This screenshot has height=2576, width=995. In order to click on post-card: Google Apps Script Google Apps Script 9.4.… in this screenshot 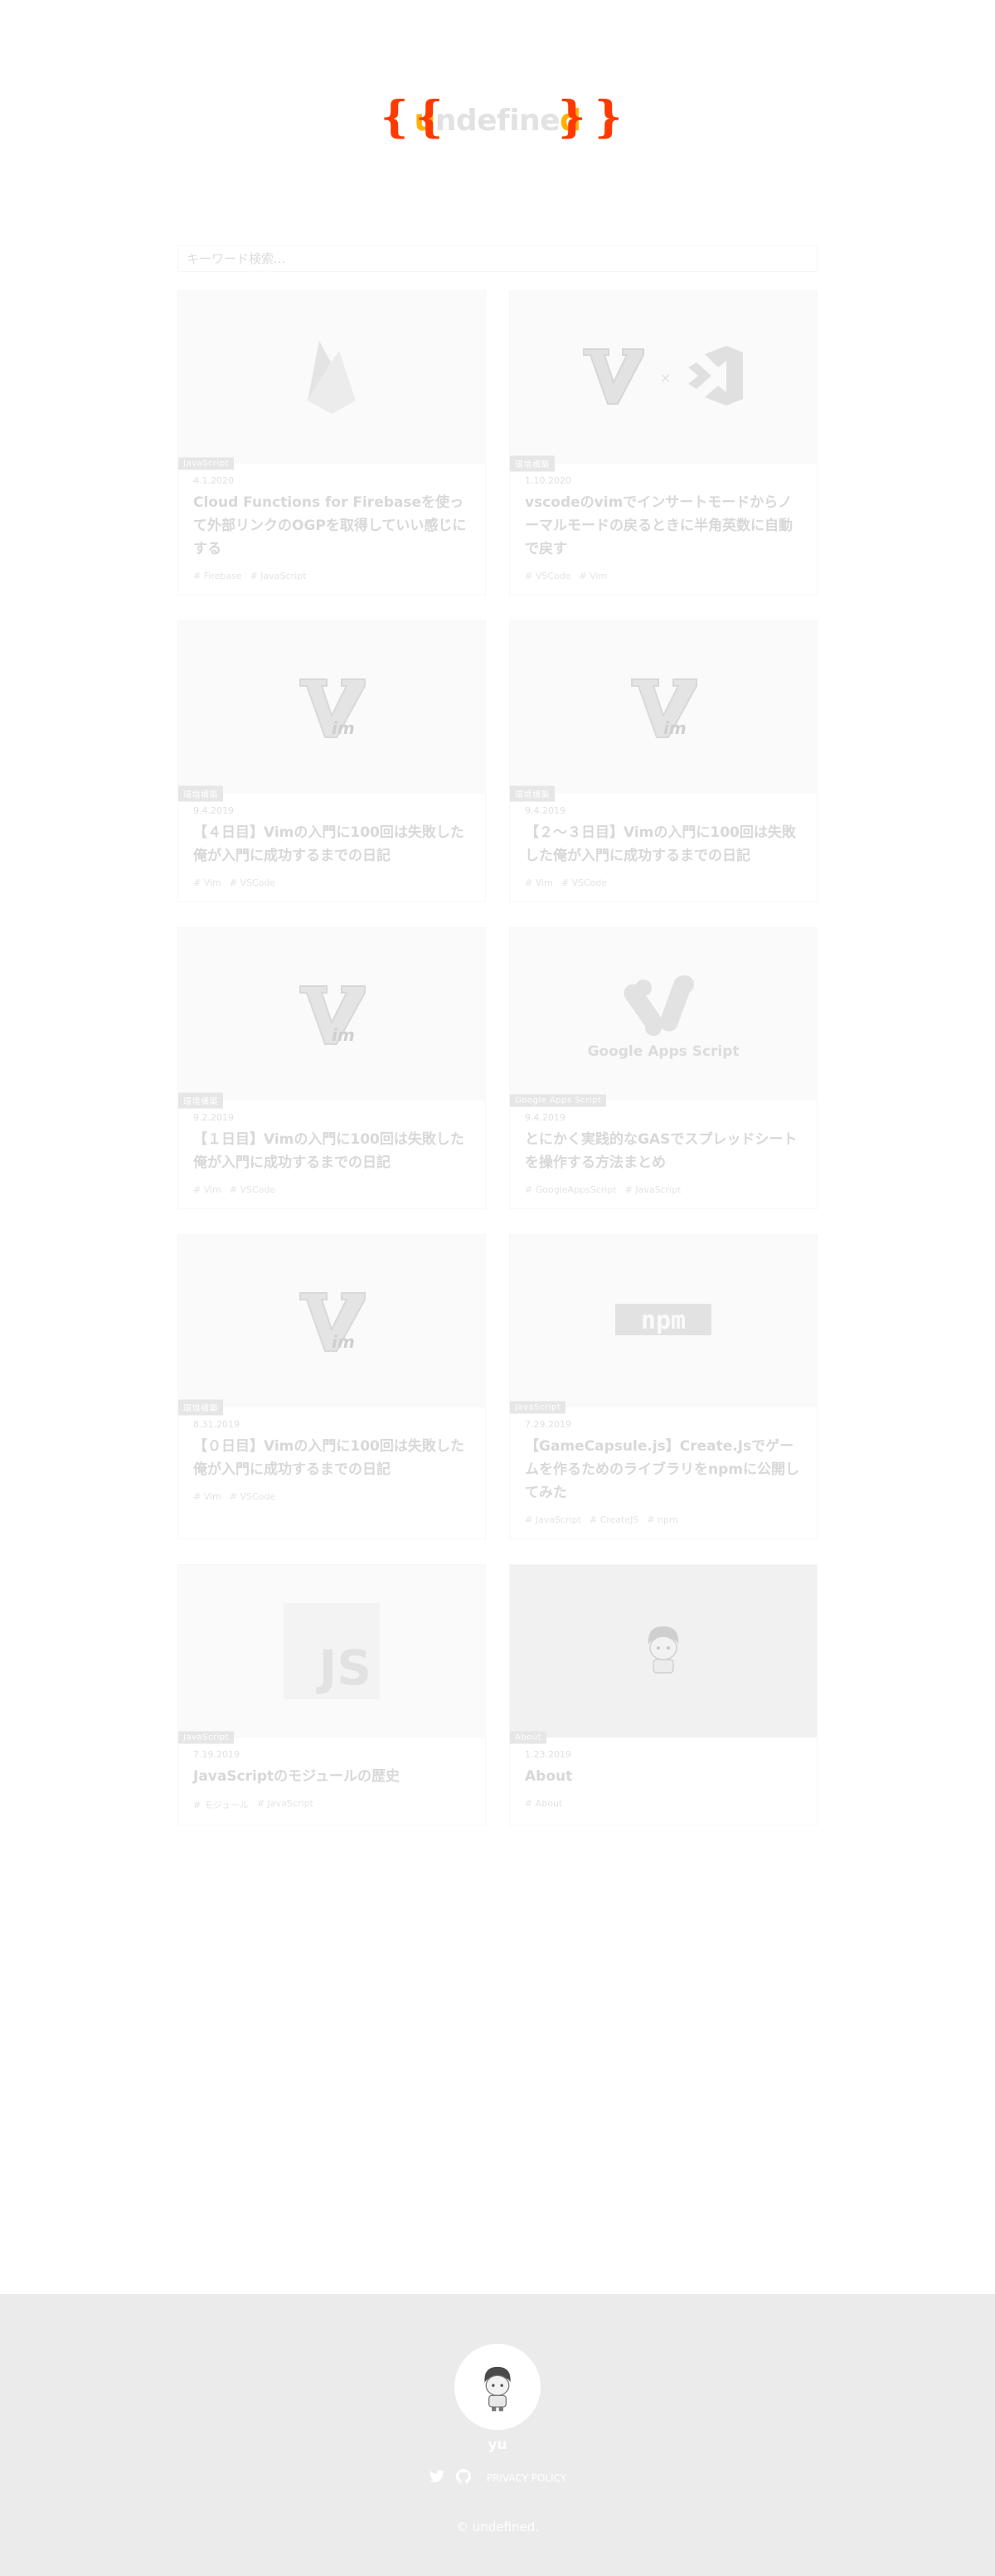, I will do `click(663, 1068)`.